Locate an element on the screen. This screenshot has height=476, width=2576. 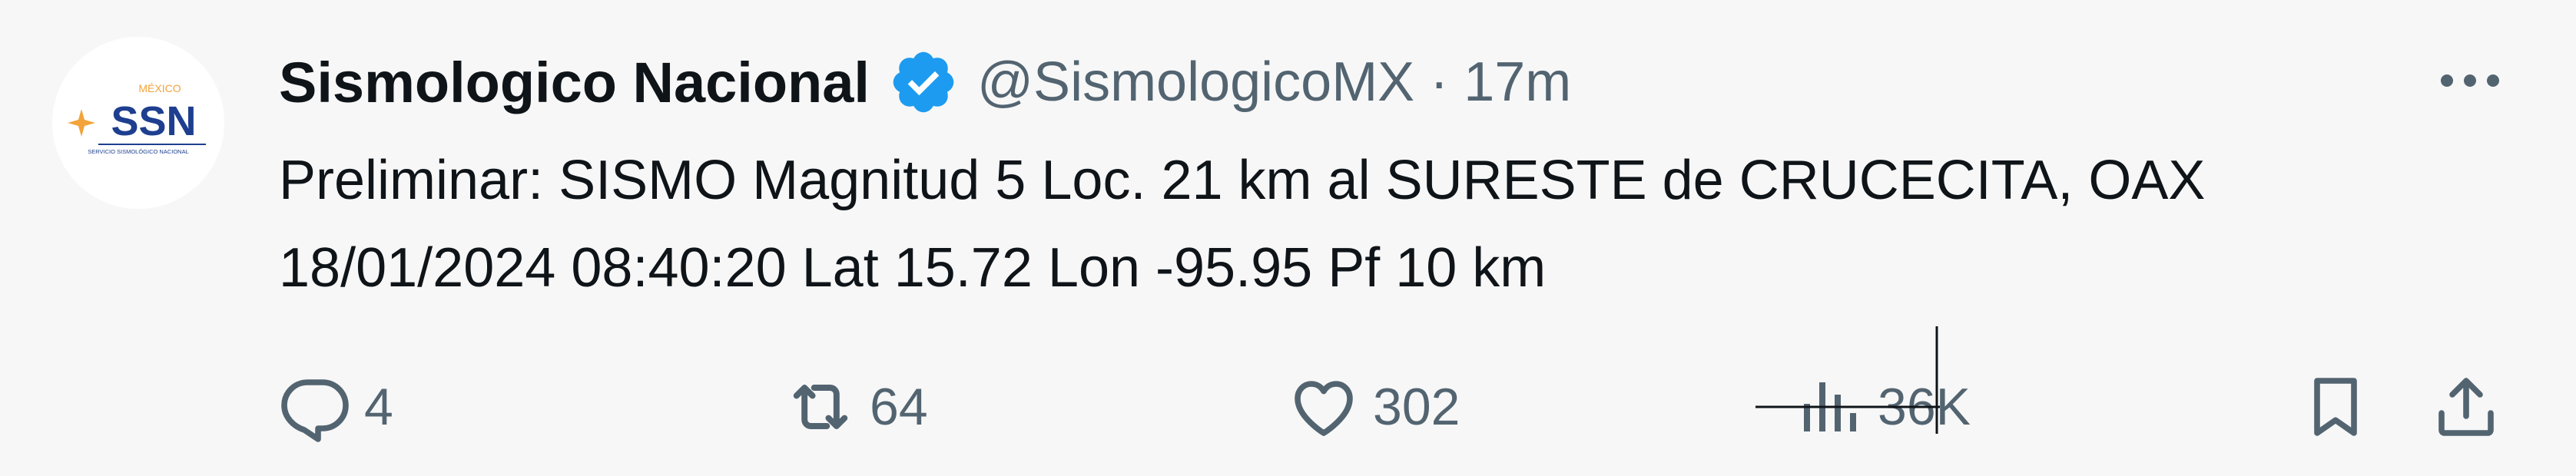
reply-icon is located at coordinates (315, 407).